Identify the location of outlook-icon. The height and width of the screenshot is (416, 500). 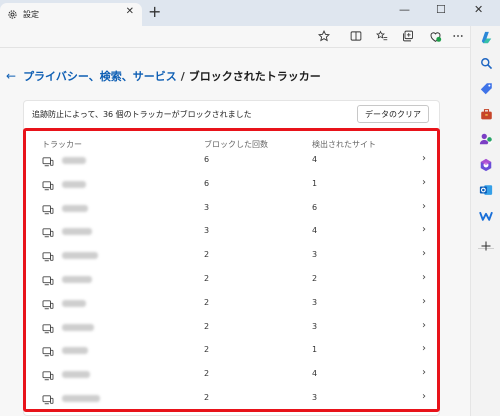
(486, 190).